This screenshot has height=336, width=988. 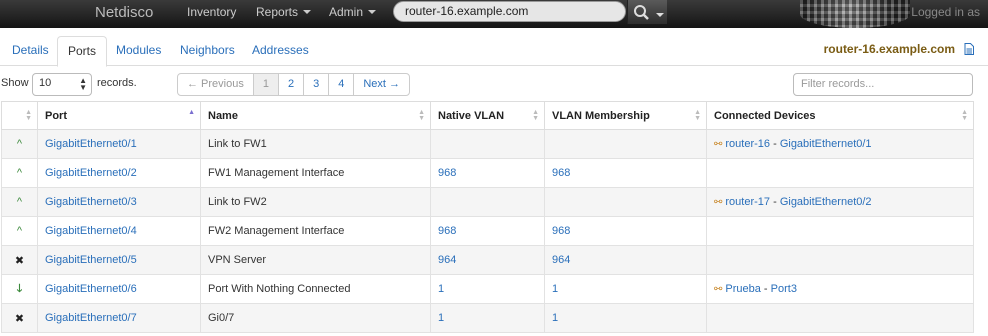 I want to click on connected-device-link: router-16, so click(x=747, y=144).